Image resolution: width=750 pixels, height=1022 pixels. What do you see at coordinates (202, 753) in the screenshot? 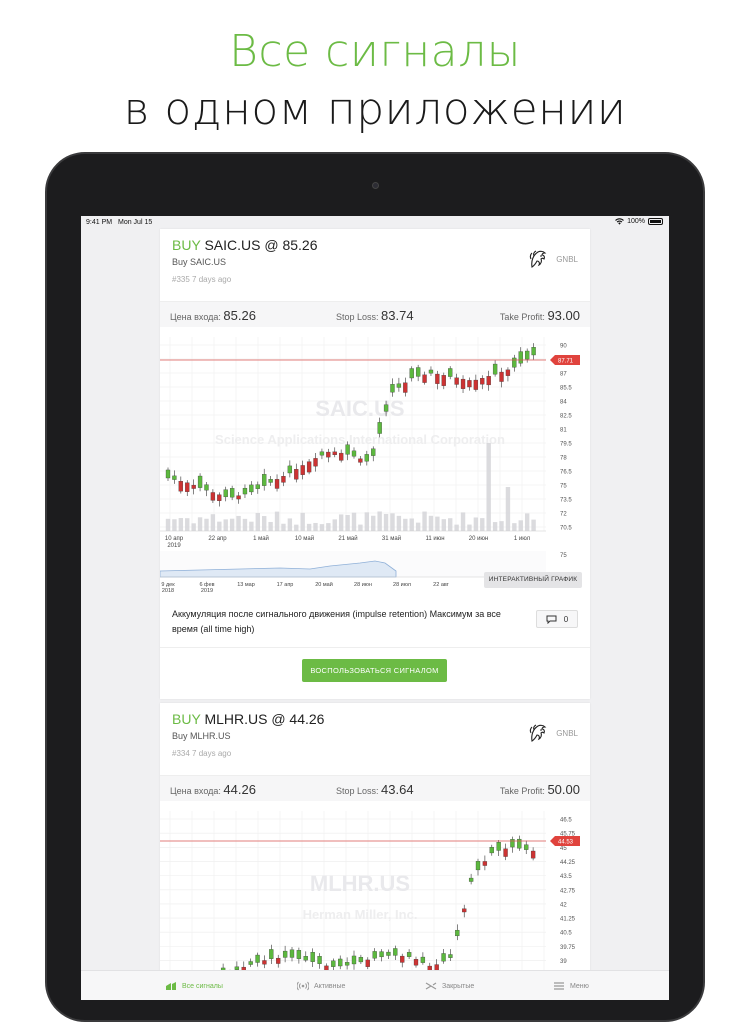
I see `signal-meta: #334 7 days ago` at bounding box center [202, 753].